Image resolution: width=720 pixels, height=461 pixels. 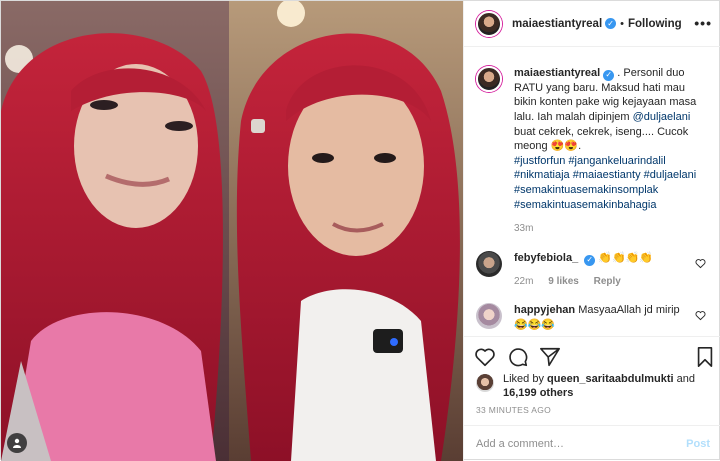 I want to click on user-icon, so click(x=17, y=443).